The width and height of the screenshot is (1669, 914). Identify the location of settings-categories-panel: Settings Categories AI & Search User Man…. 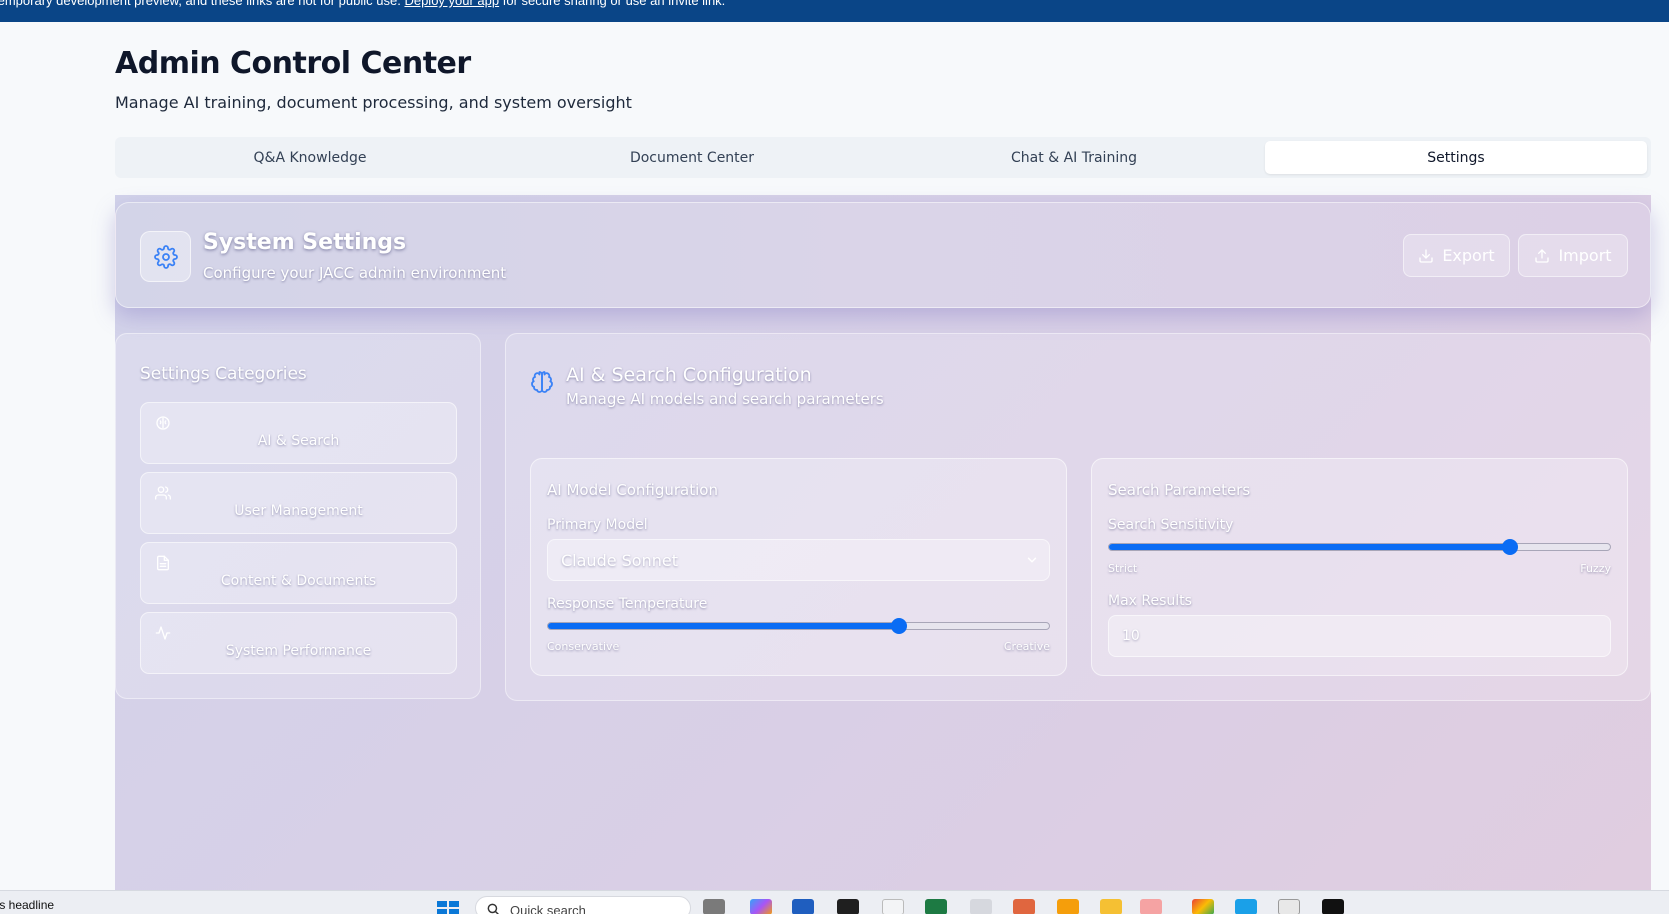
(298, 516).